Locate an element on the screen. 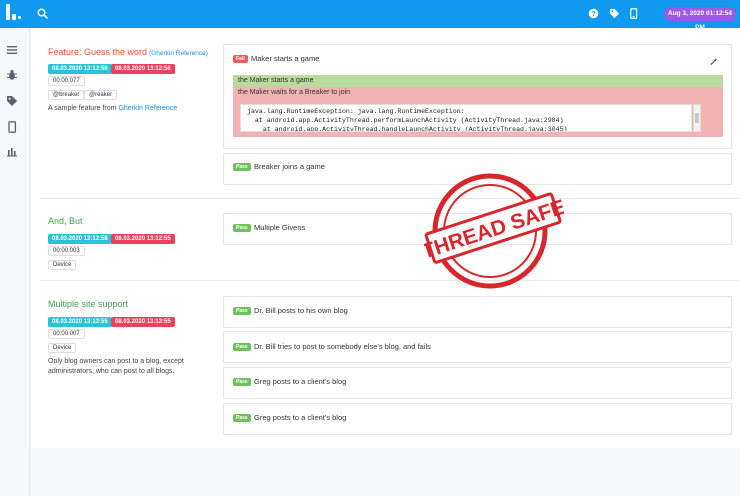  duration-chip: 00:00.007 is located at coordinates (66, 334).